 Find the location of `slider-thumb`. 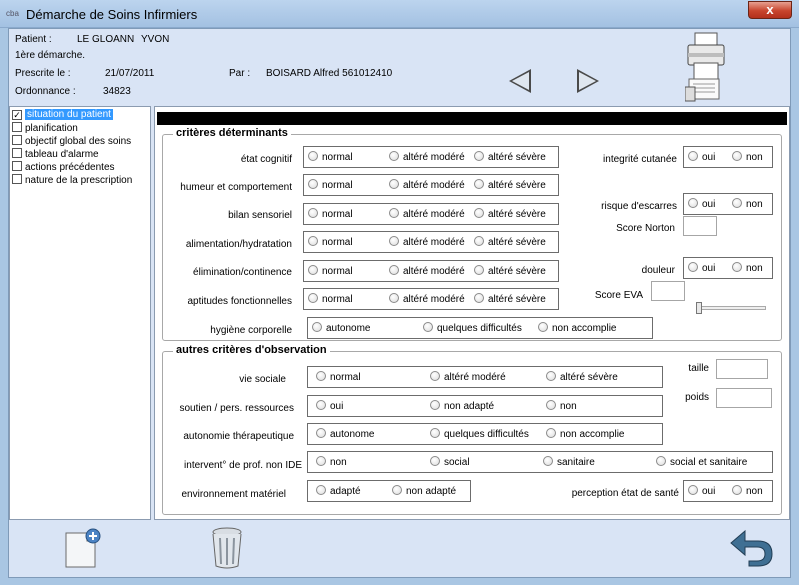

slider-thumb is located at coordinates (699, 308).